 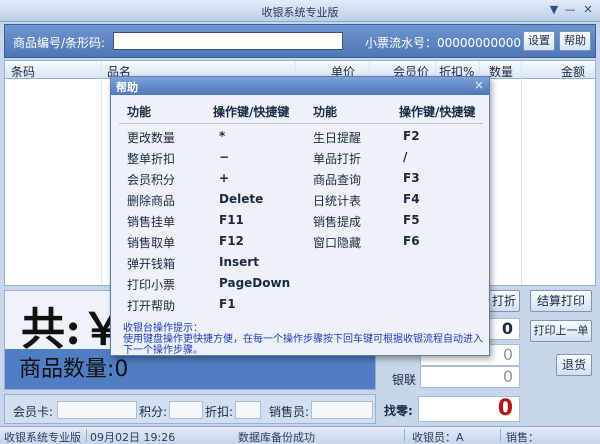 I want to click on help-divider, so click(x=301, y=123).